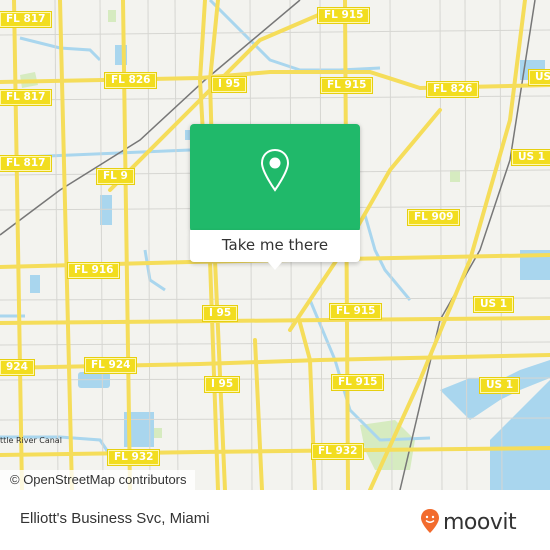 The width and height of the screenshot is (550, 550). Describe the element at coordinates (31, 440) in the screenshot. I see `canal-label: ttle River Canal` at that location.